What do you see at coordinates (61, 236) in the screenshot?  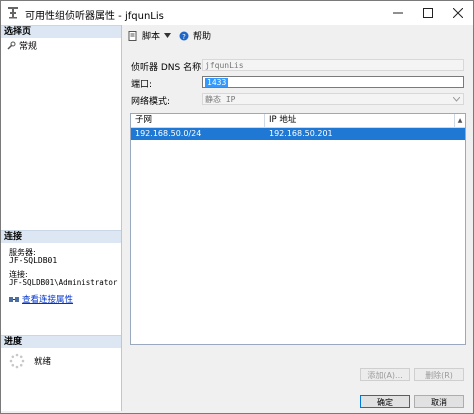 I see `connection-heading: 连接` at bounding box center [61, 236].